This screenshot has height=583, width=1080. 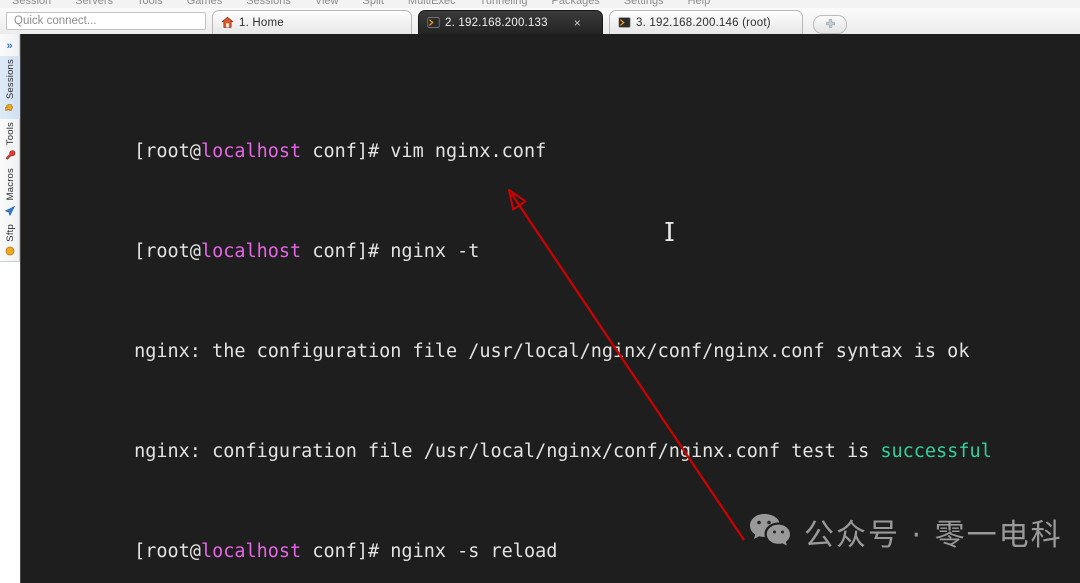 I want to click on sidebar-item-sftp-label: Sftp, so click(x=10, y=232).